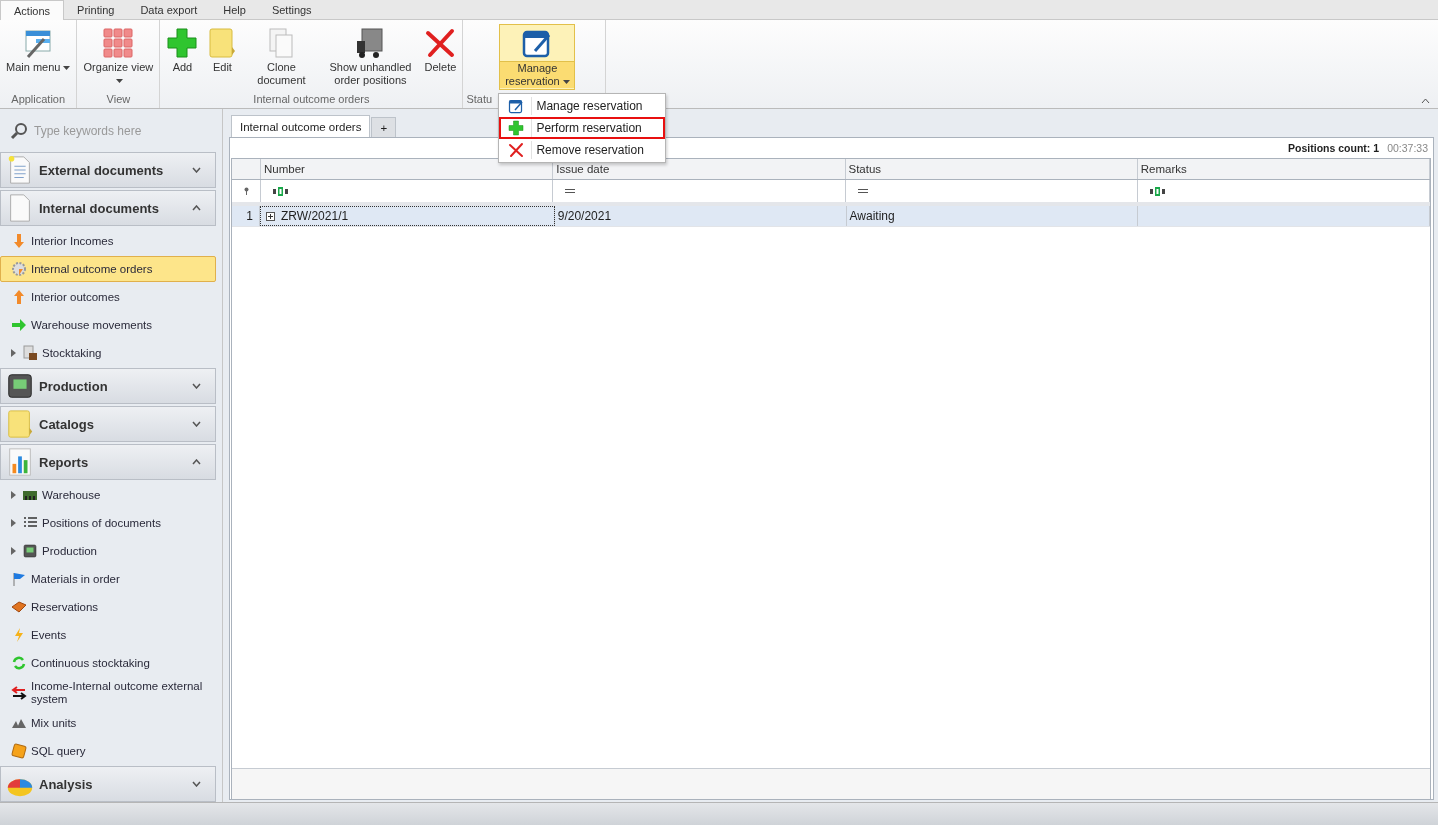 This screenshot has height=825, width=1438. I want to click on ribbon-tab: Printing, so click(96, 10).